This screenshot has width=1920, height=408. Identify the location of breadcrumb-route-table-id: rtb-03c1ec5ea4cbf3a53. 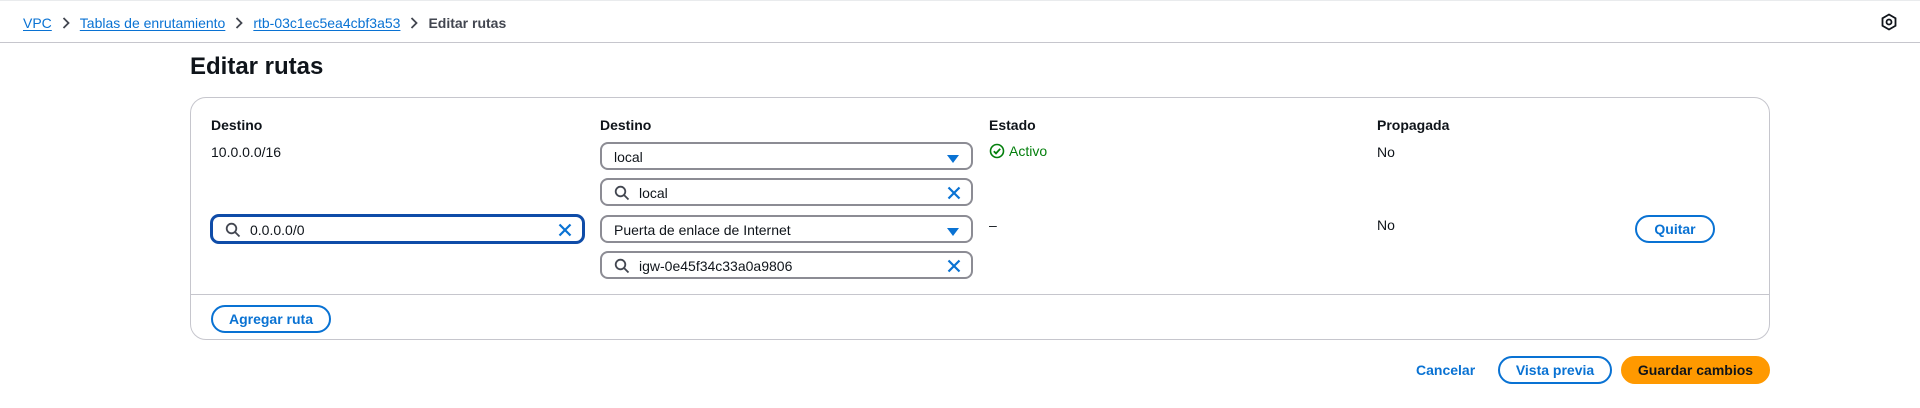
(326, 23).